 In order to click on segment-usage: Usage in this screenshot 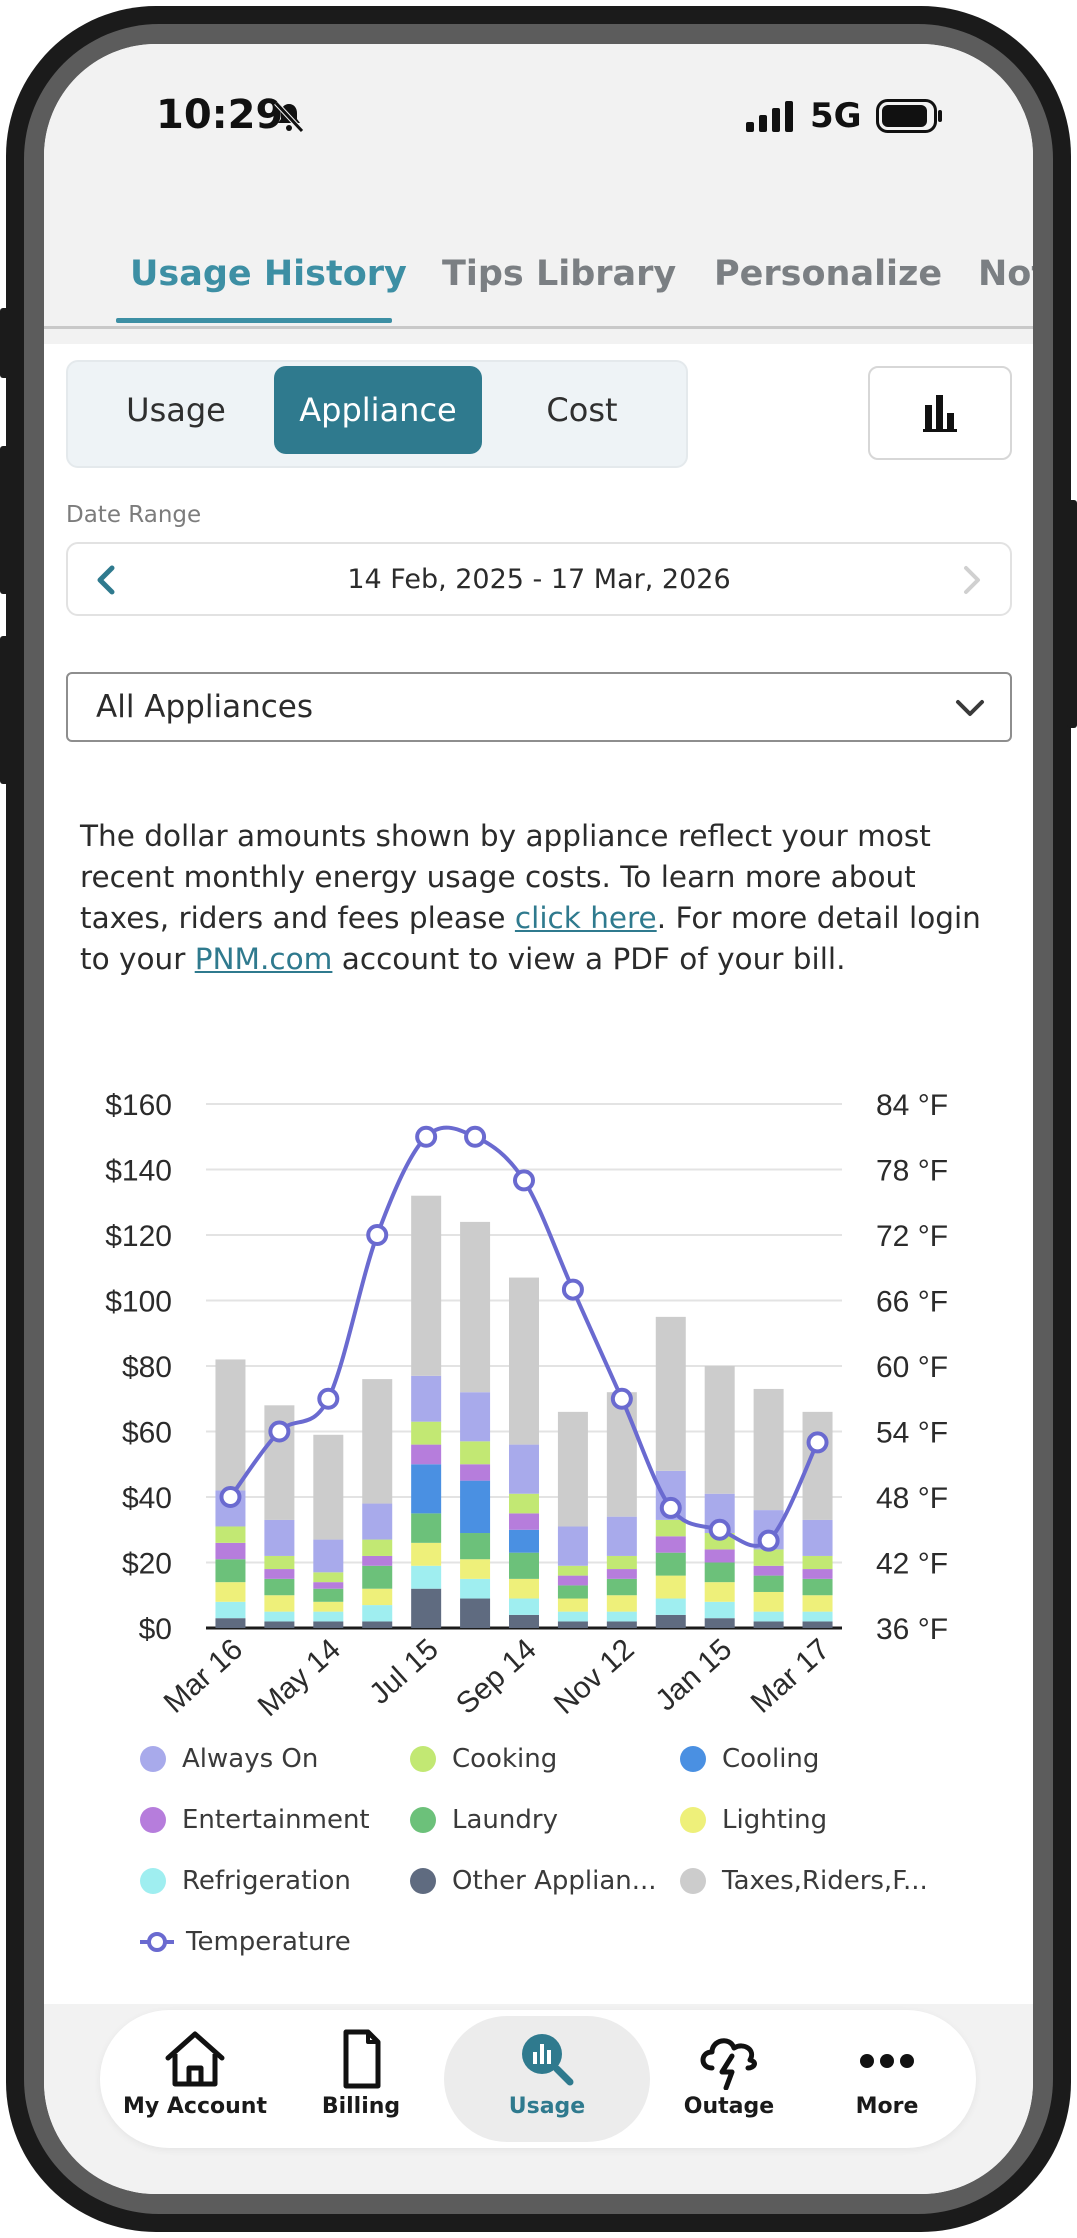, I will do `click(176, 410)`.